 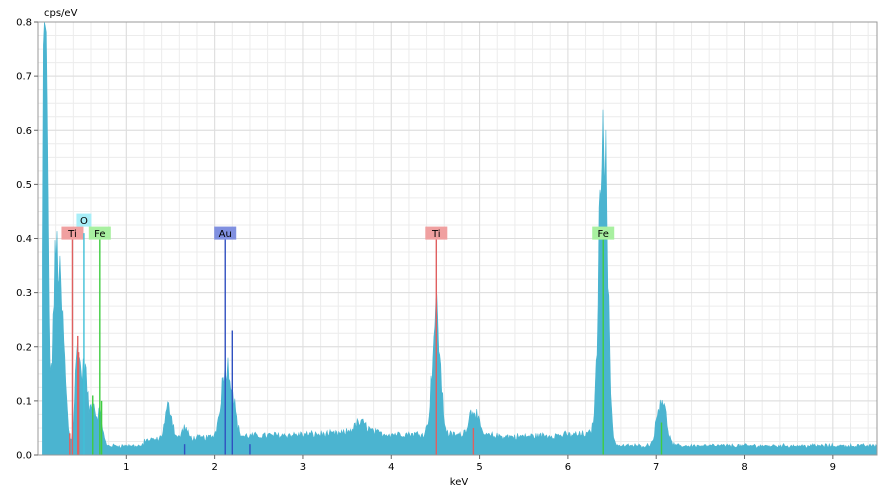 I want to click on y-tick-label: 0.7, so click(x=24, y=77).